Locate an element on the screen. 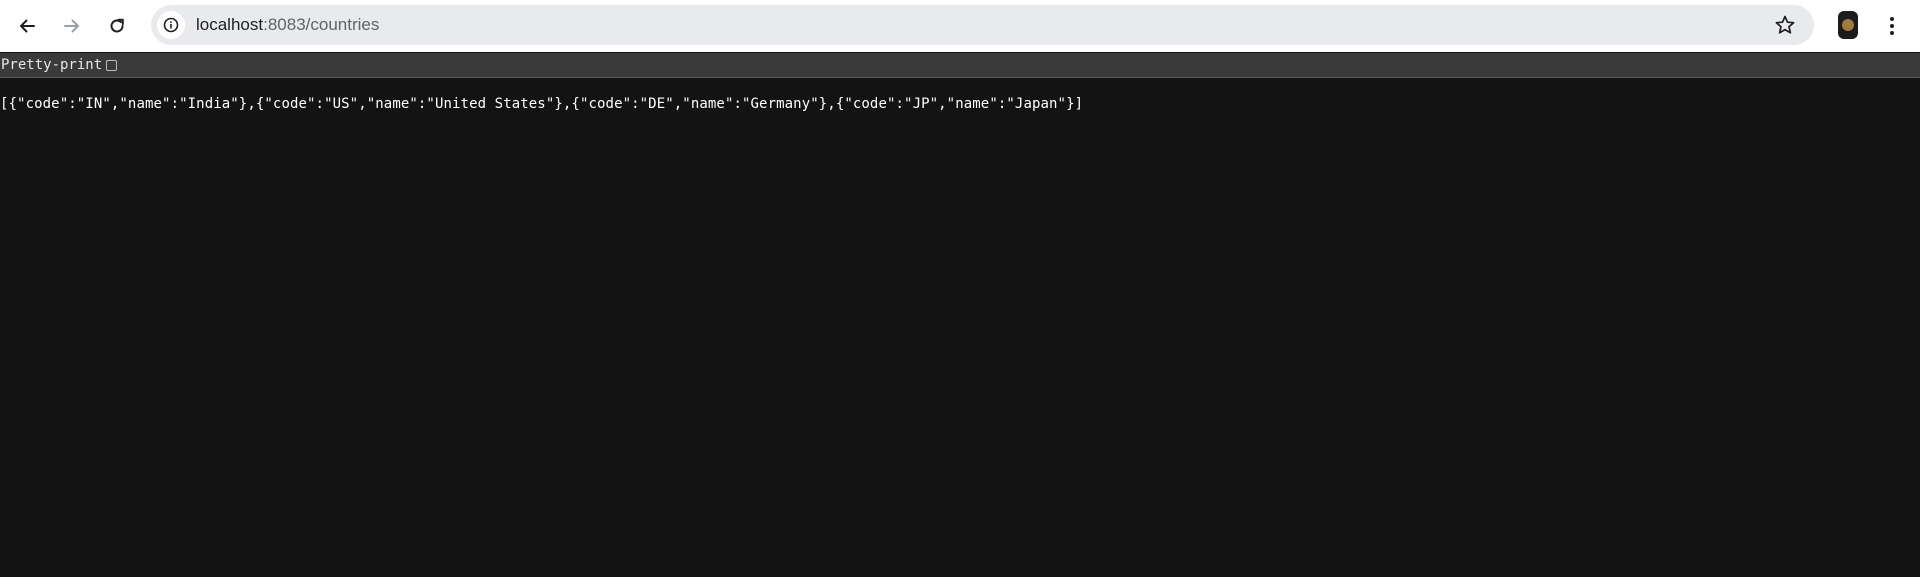 The width and height of the screenshot is (1920, 577). bookmark-button is located at coordinates (1785, 25).